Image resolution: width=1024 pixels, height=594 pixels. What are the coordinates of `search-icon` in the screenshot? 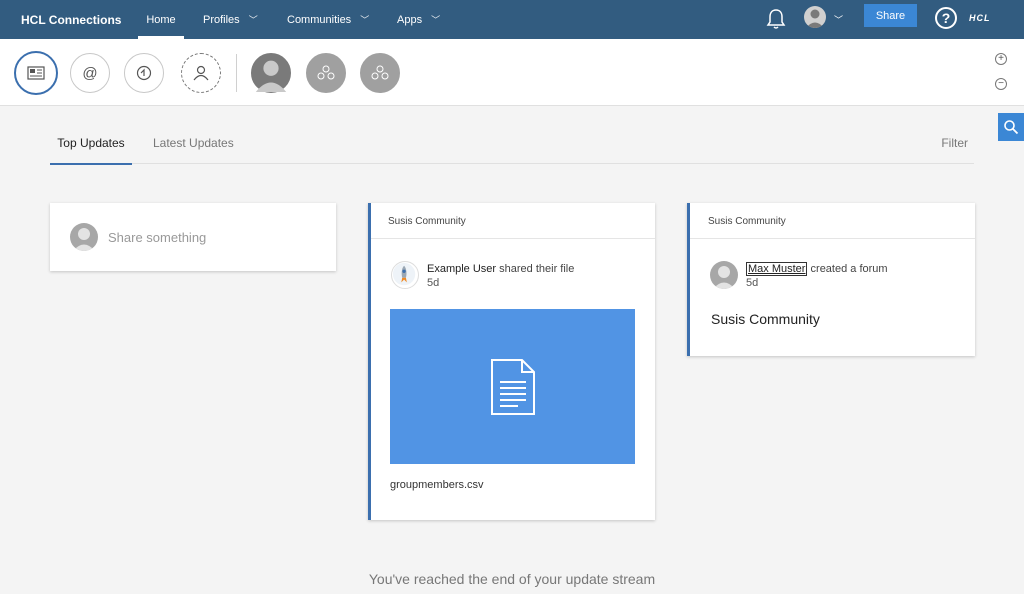 It's located at (1011, 127).